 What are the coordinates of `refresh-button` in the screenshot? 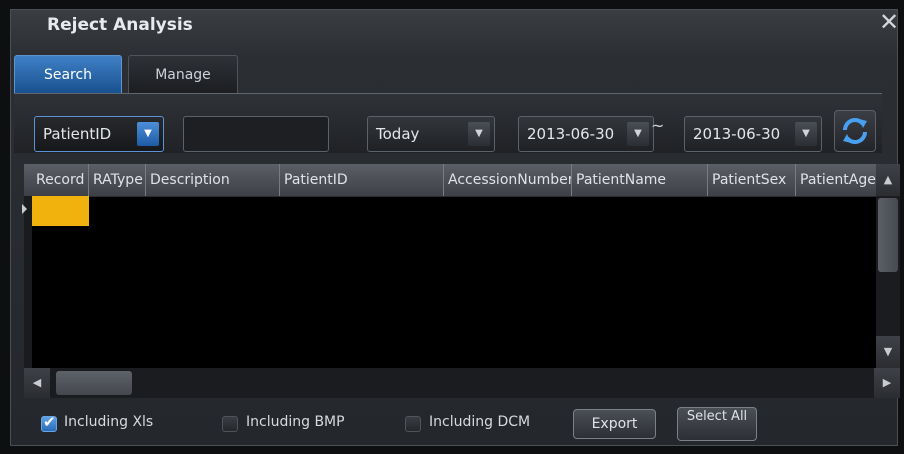 It's located at (855, 131).